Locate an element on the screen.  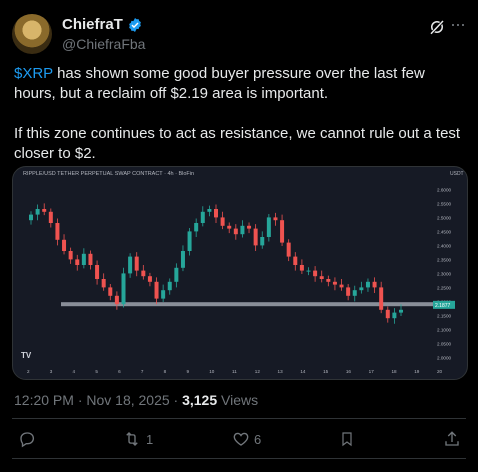
tradingview-logo: TV is located at coordinates (26, 355).